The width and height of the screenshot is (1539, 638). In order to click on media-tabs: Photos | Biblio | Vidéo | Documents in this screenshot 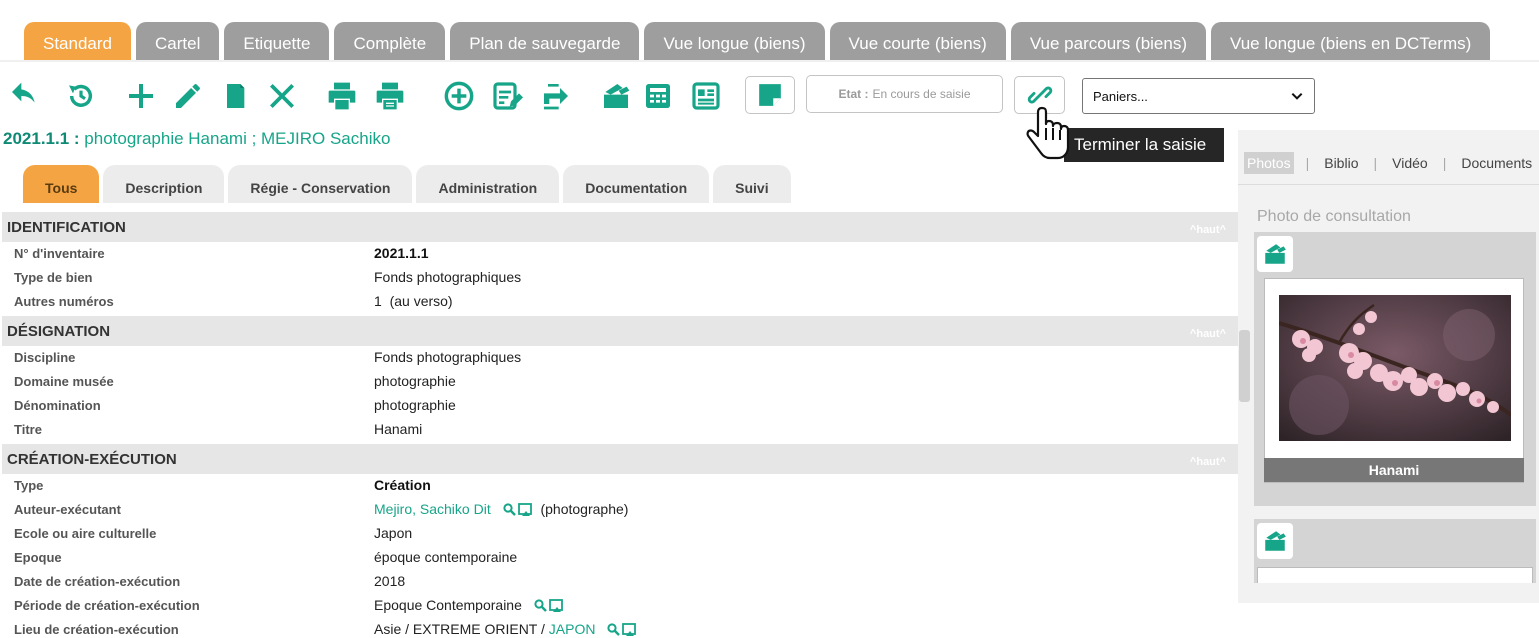, I will do `click(1389, 163)`.